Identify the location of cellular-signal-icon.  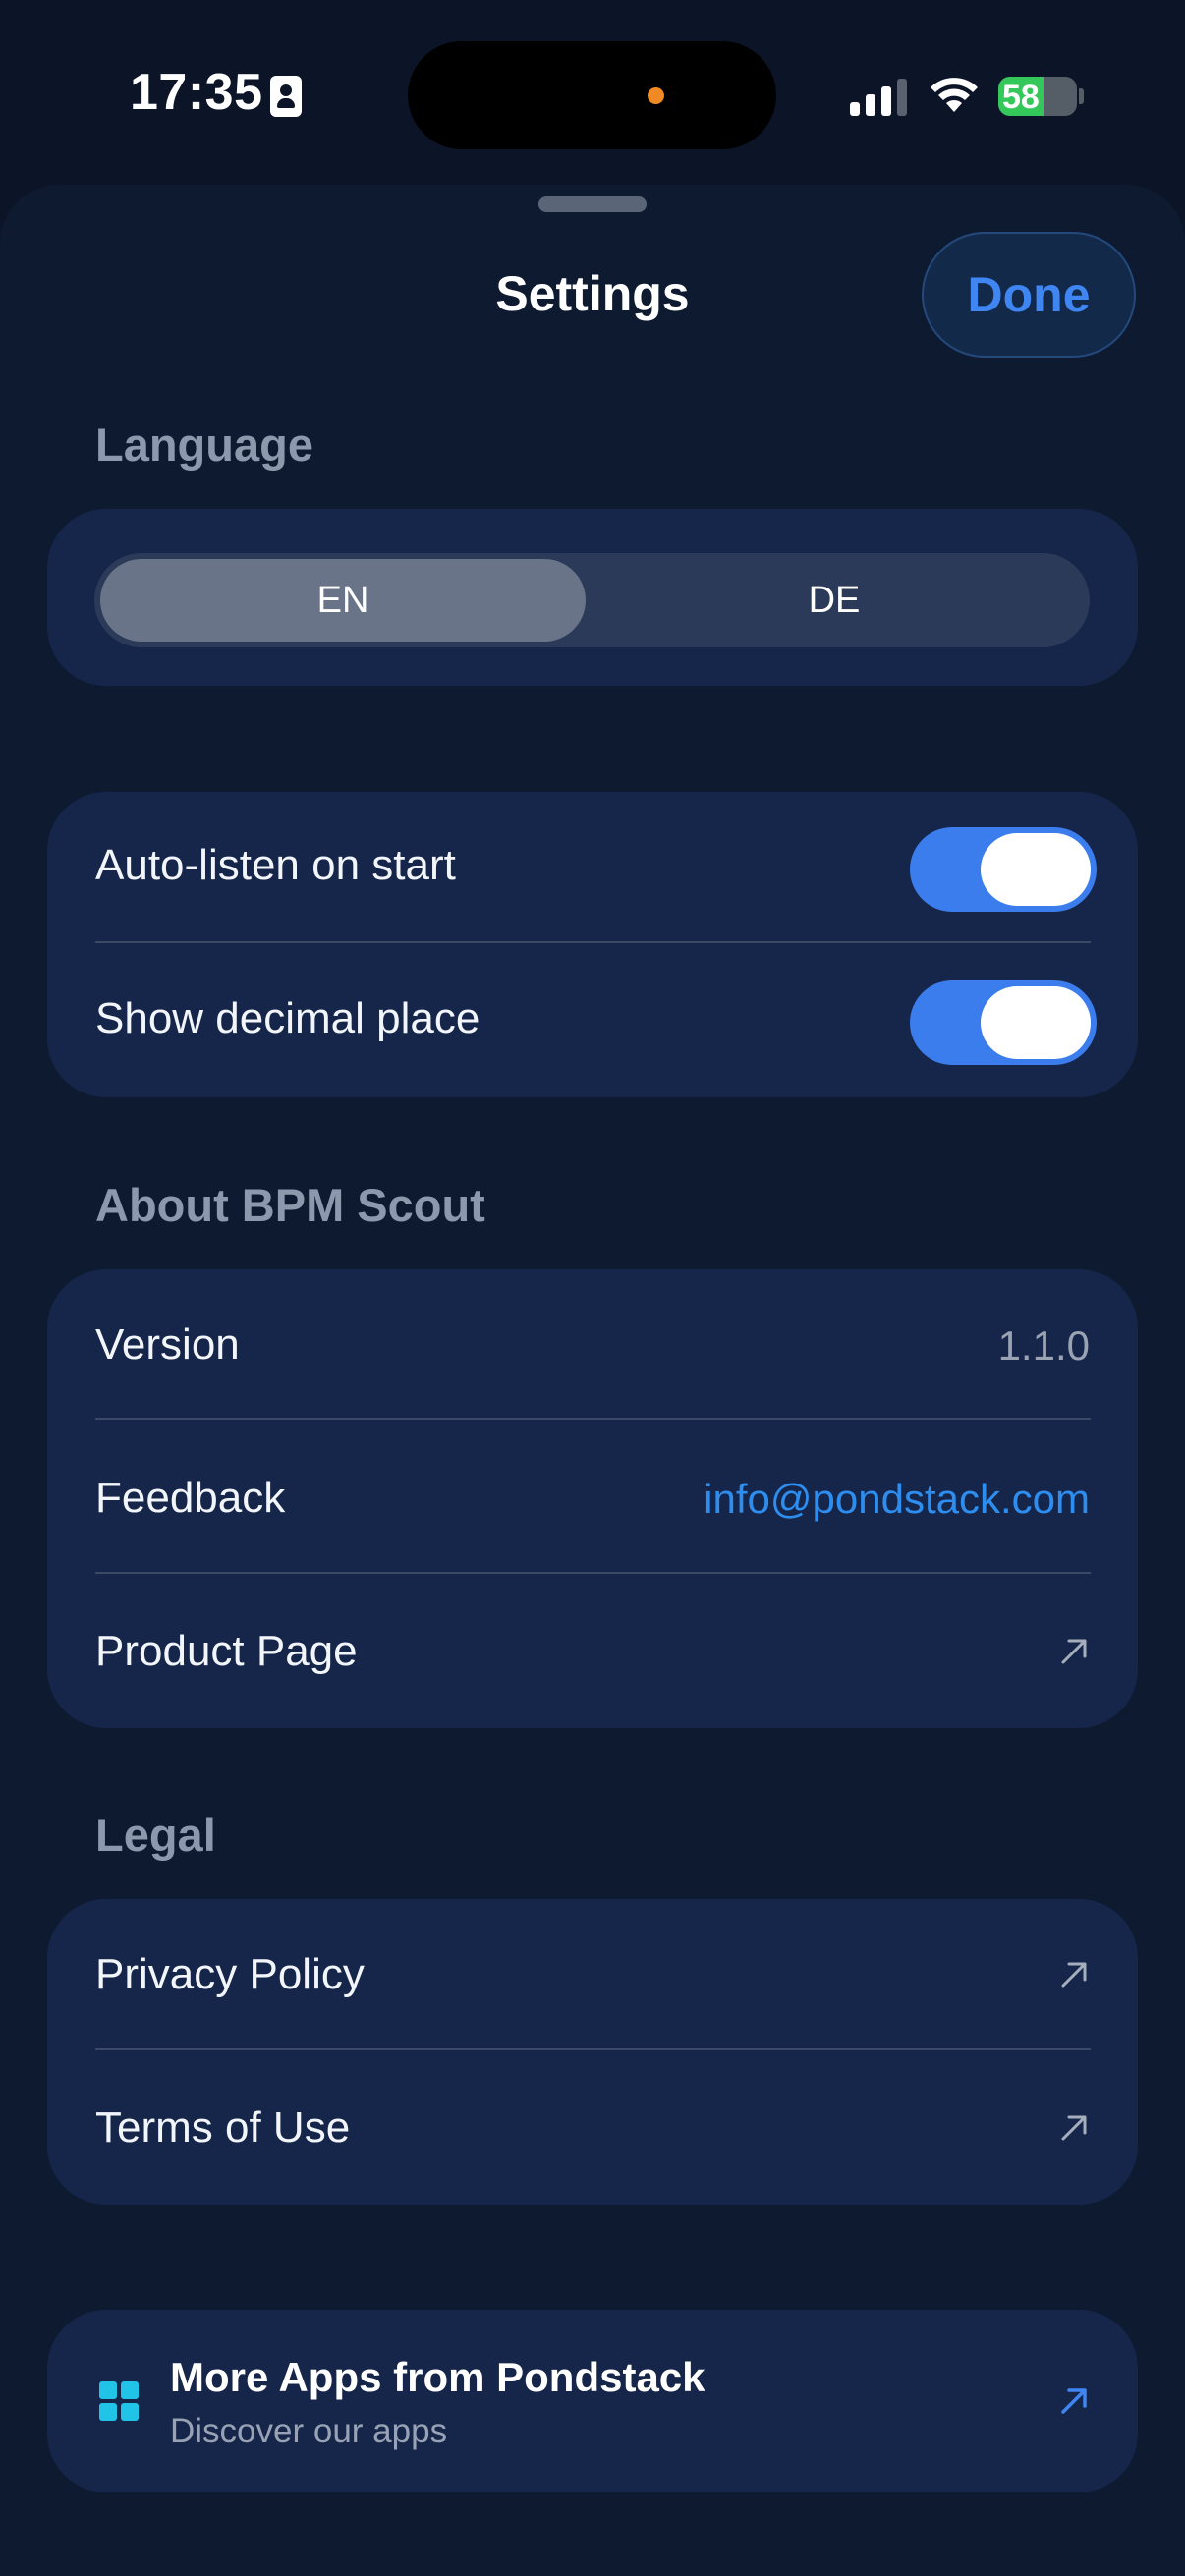
(880, 96).